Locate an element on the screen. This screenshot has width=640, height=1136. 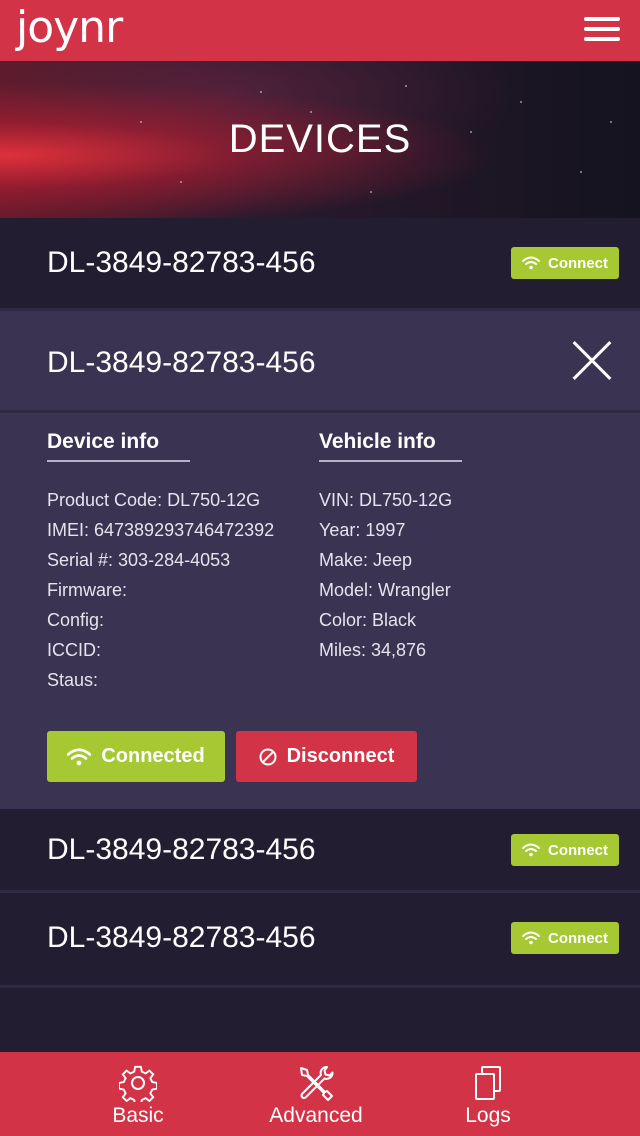
connected-label: Connected is located at coordinates (153, 756).